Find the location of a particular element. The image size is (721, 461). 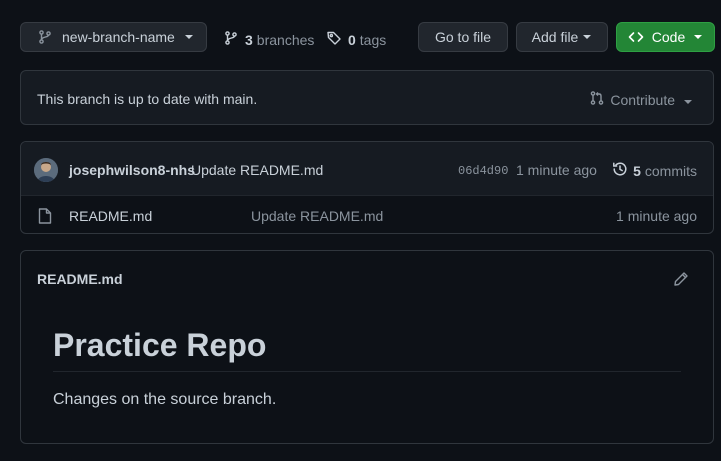

commit-author-link: josephwilson8-nhs is located at coordinates (132, 170).